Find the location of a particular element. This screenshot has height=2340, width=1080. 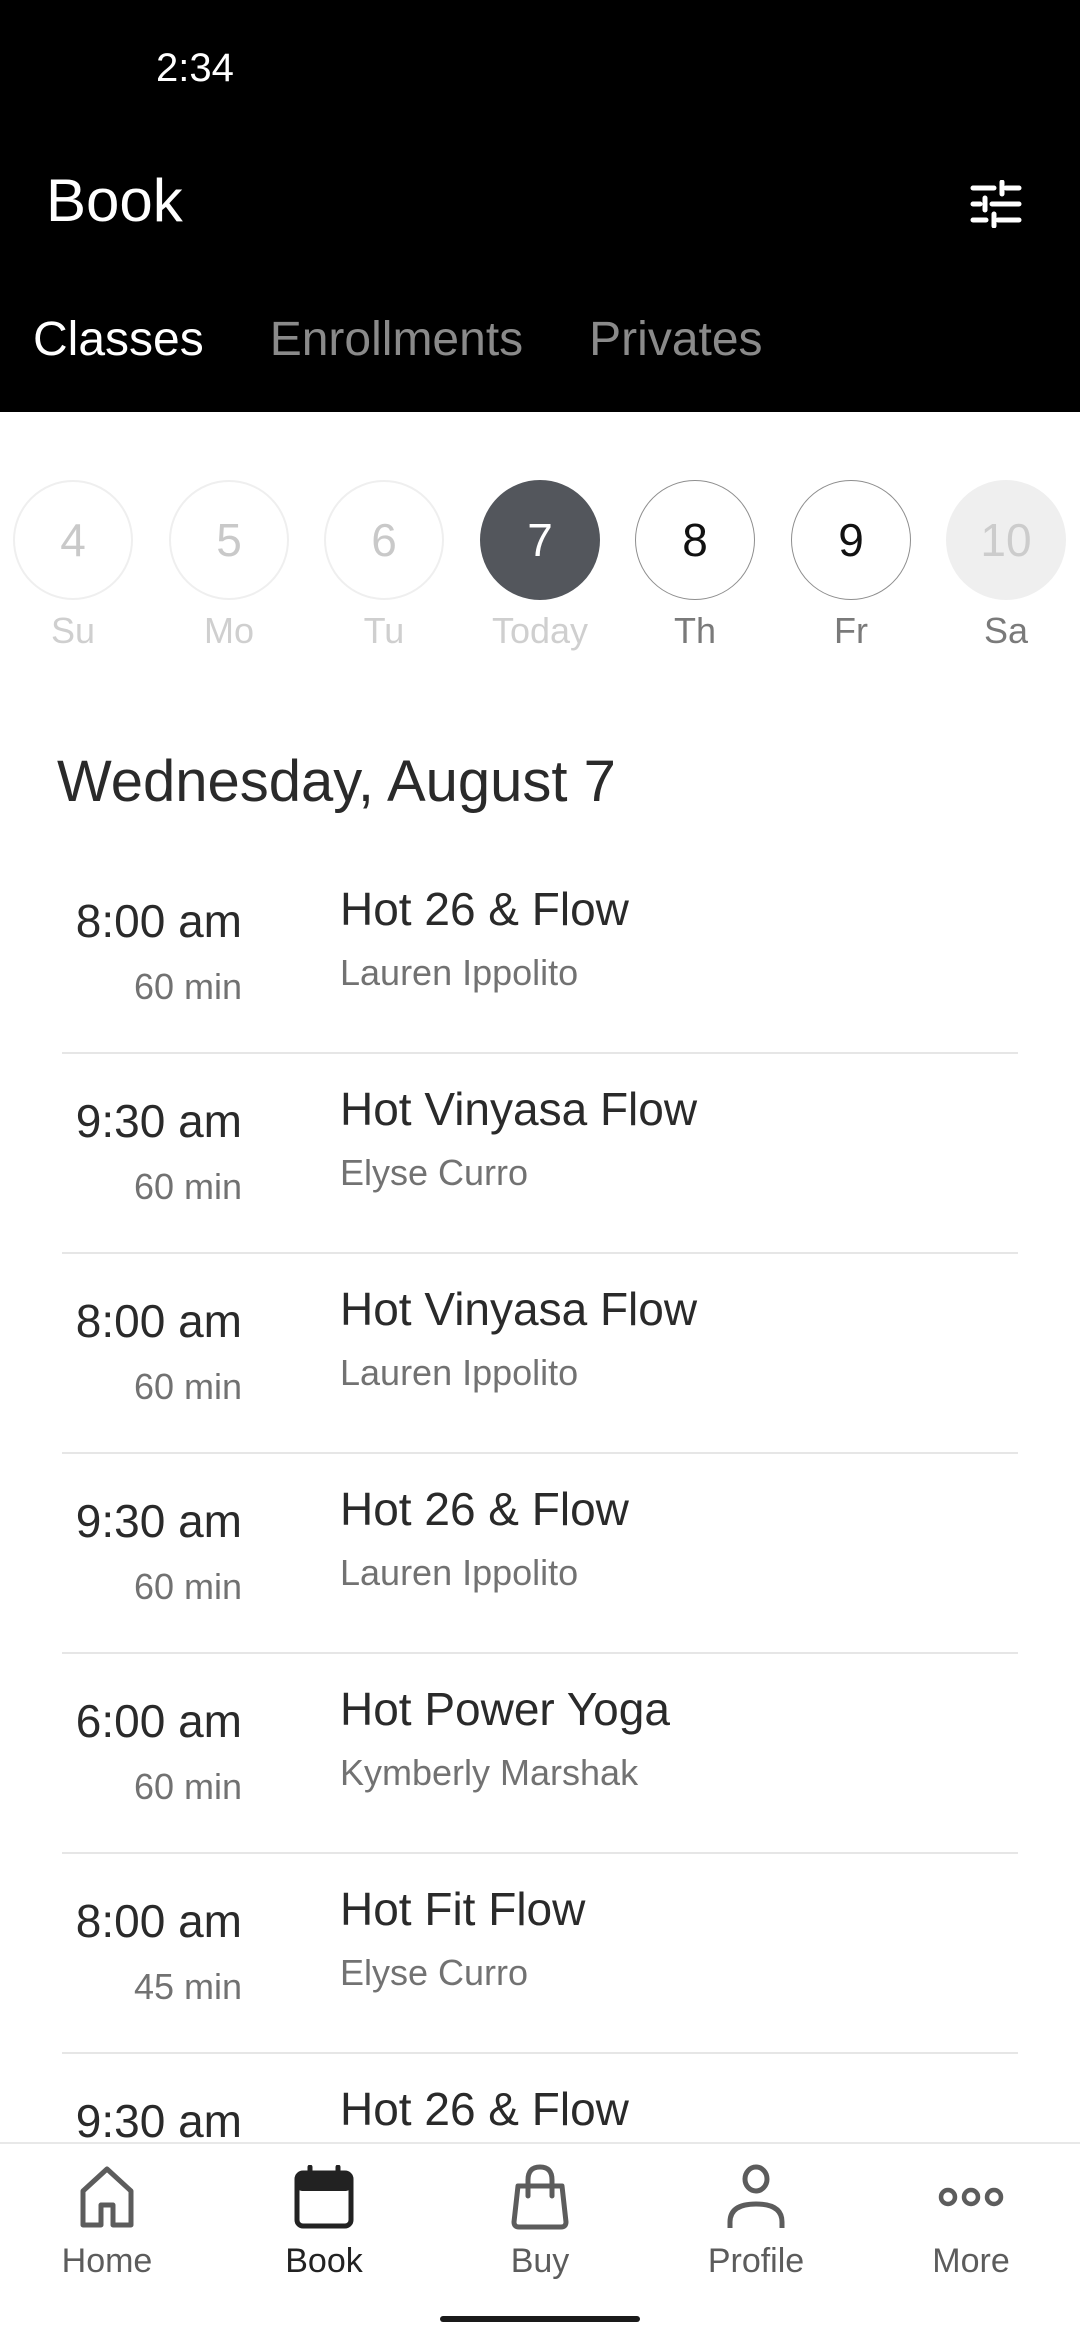

date-item-4: 4 Su is located at coordinates (73, 565).